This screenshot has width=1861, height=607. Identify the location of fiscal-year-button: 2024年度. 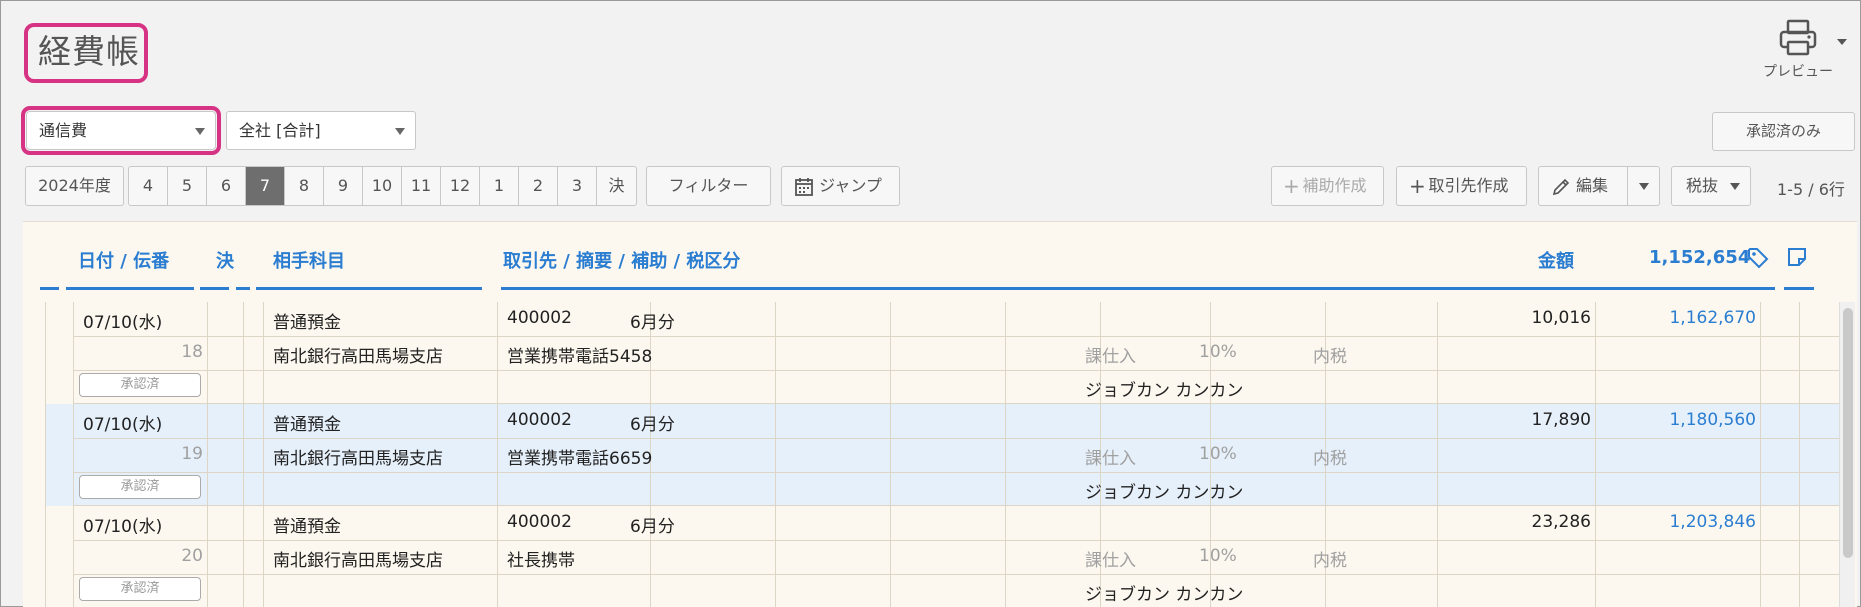
(74, 186).